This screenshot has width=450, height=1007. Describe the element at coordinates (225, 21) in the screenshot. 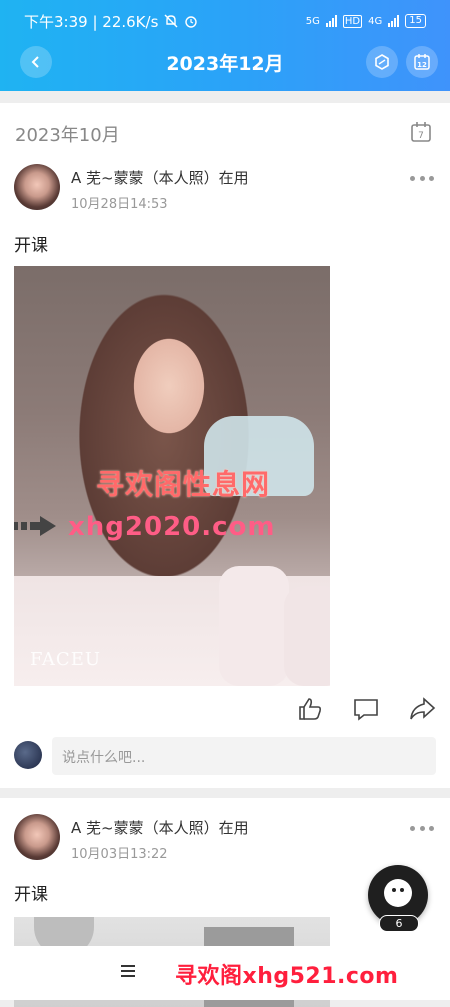

I see `status-bar: 下午3:39 | 22.6K/s 5G HD 4G 15` at that location.